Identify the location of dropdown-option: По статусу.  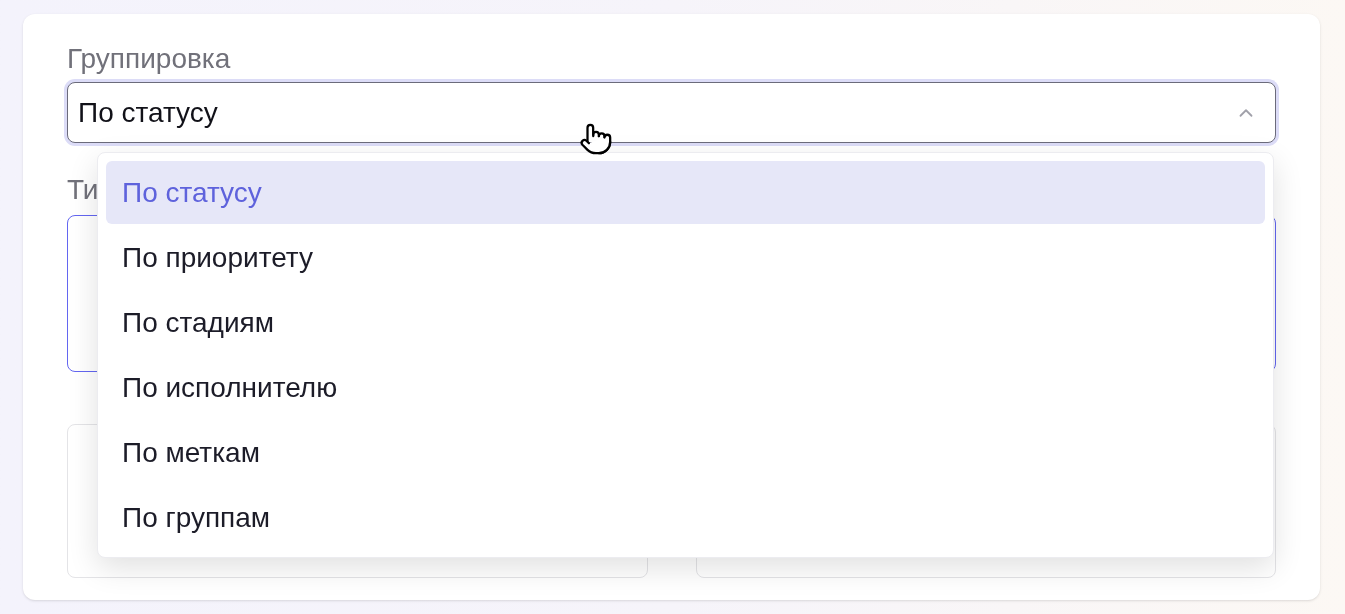
(685, 192).